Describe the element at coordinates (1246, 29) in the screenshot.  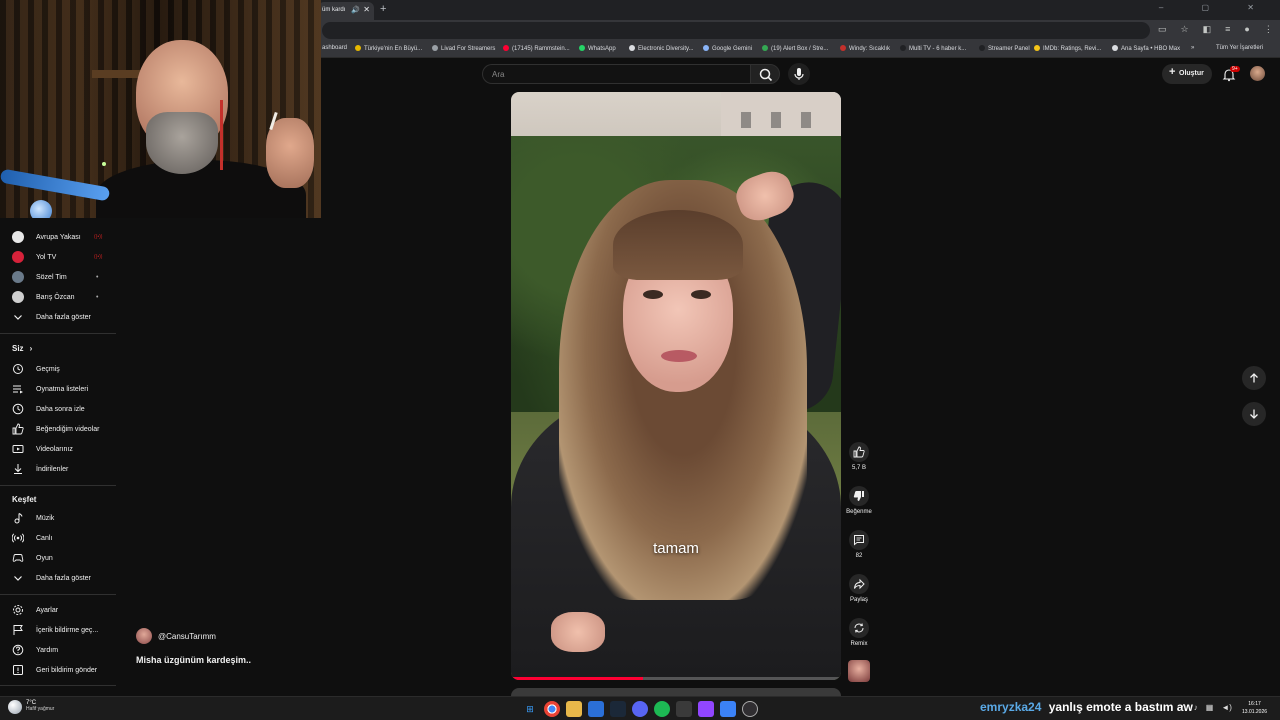
I see `profile-icon: ●` at that location.